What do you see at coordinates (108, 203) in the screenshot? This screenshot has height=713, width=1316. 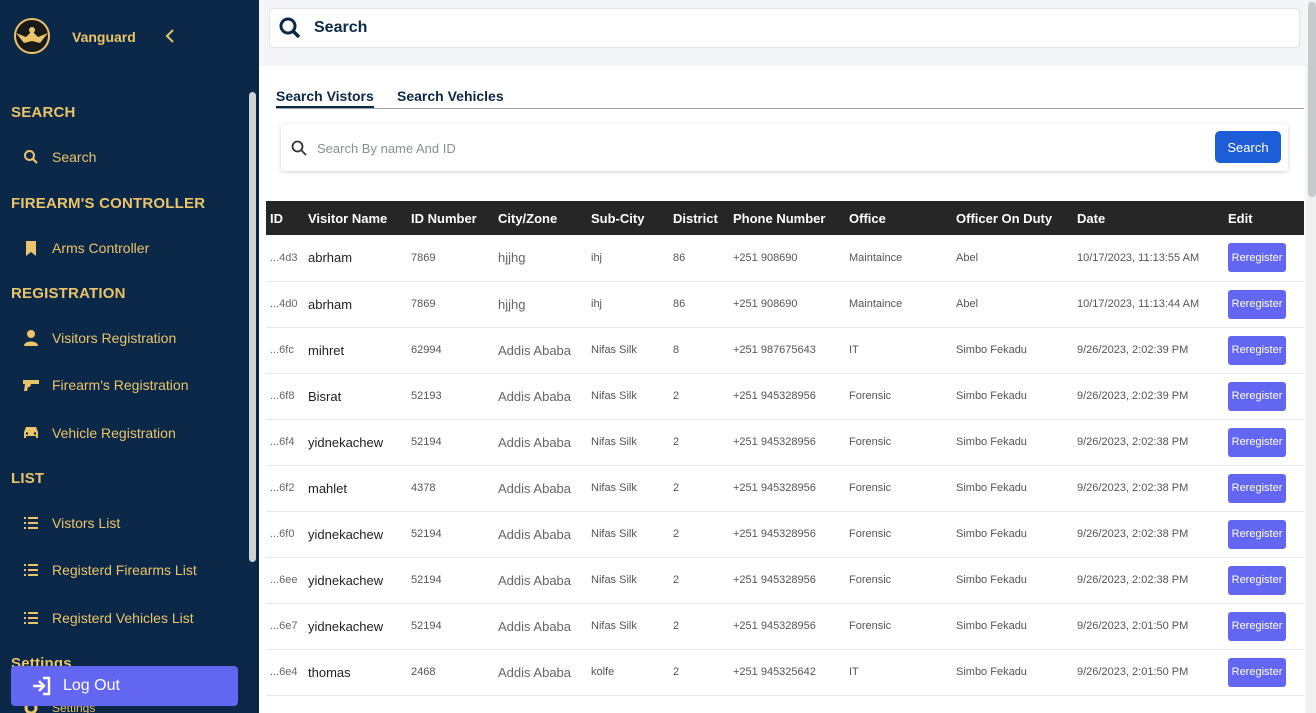 I see `section-firearms-controller: FIREARM'S CONTROLLER` at bounding box center [108, 203].